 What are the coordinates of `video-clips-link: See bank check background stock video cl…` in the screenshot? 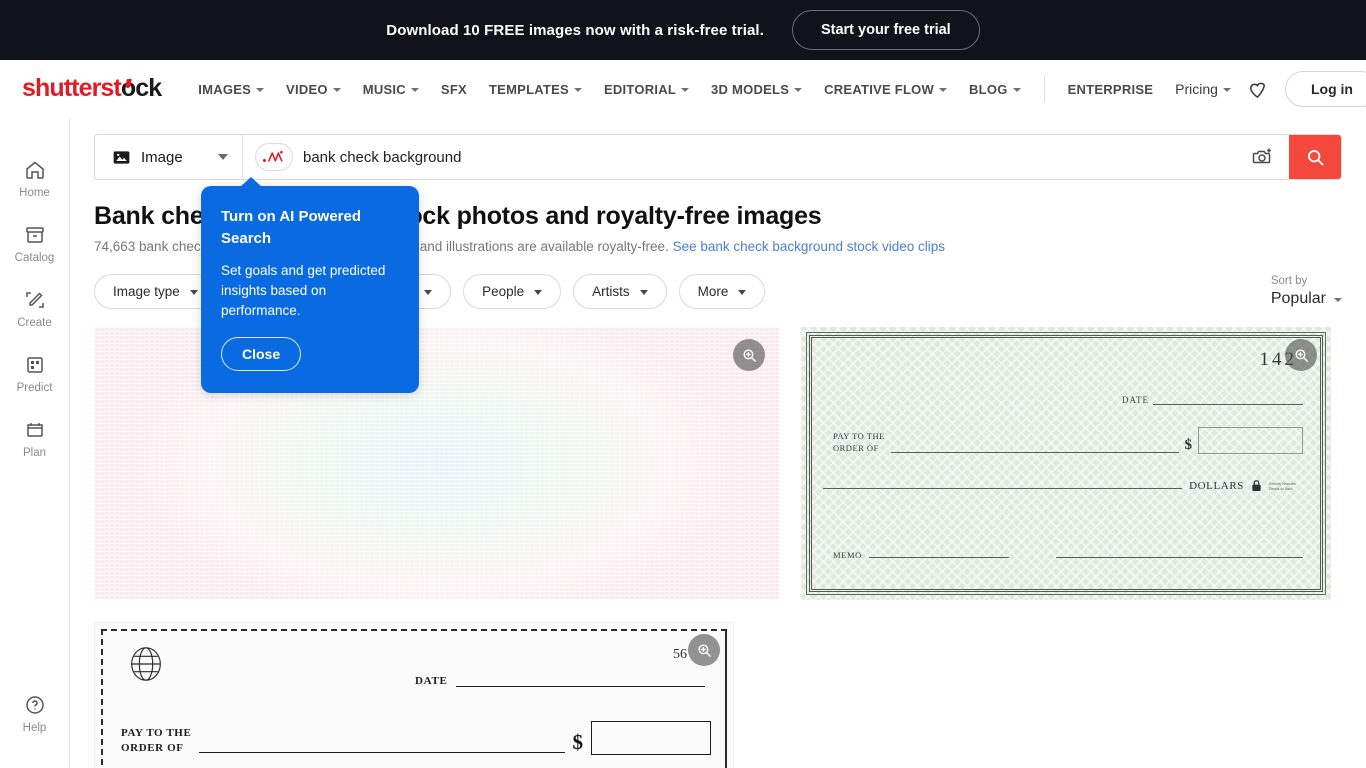 It's located at (809, 246).